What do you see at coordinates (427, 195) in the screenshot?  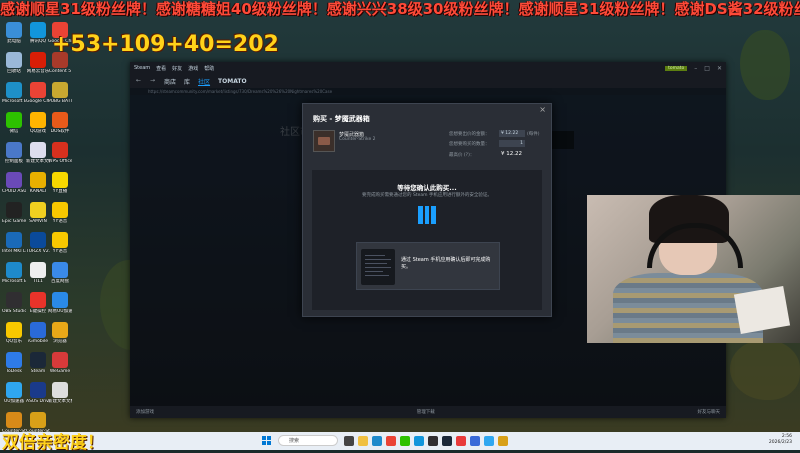 I see `wait-description: 要完成购买需要通过您的 Steam 手机应用进行额外的安全验证。` at bounding box center [427, 195].